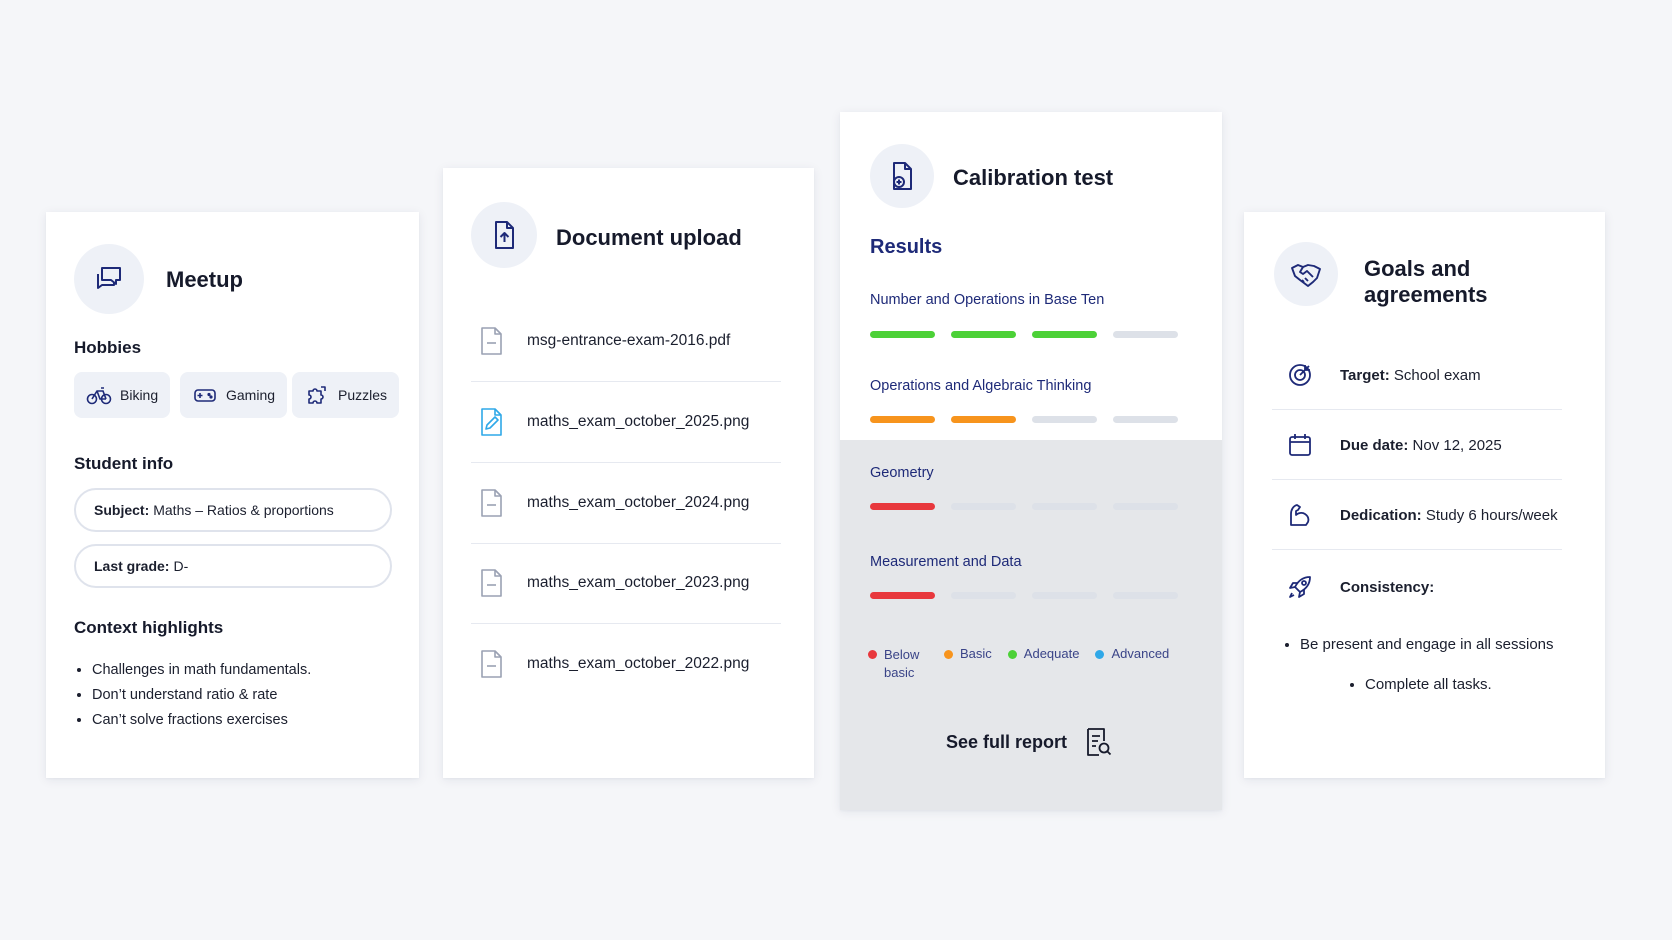  I want to click on target-icon, so click(1300, 375).